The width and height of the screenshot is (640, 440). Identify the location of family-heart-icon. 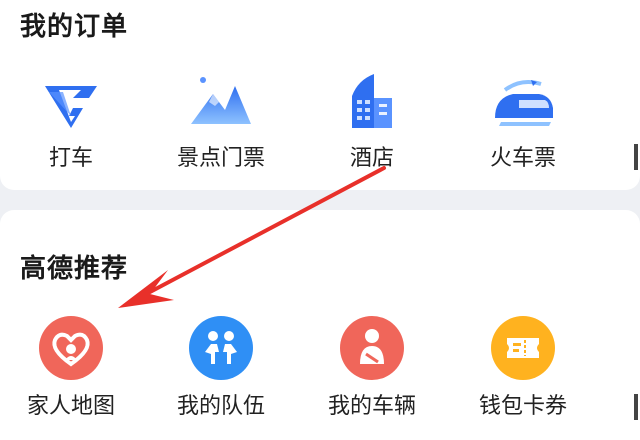
(71, 348).